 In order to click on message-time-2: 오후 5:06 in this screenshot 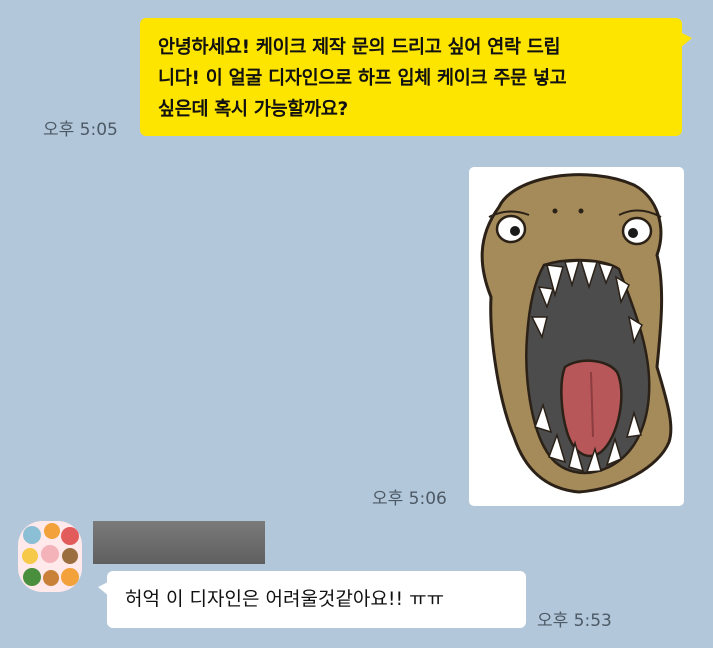, I will do `click(409, 499)`.